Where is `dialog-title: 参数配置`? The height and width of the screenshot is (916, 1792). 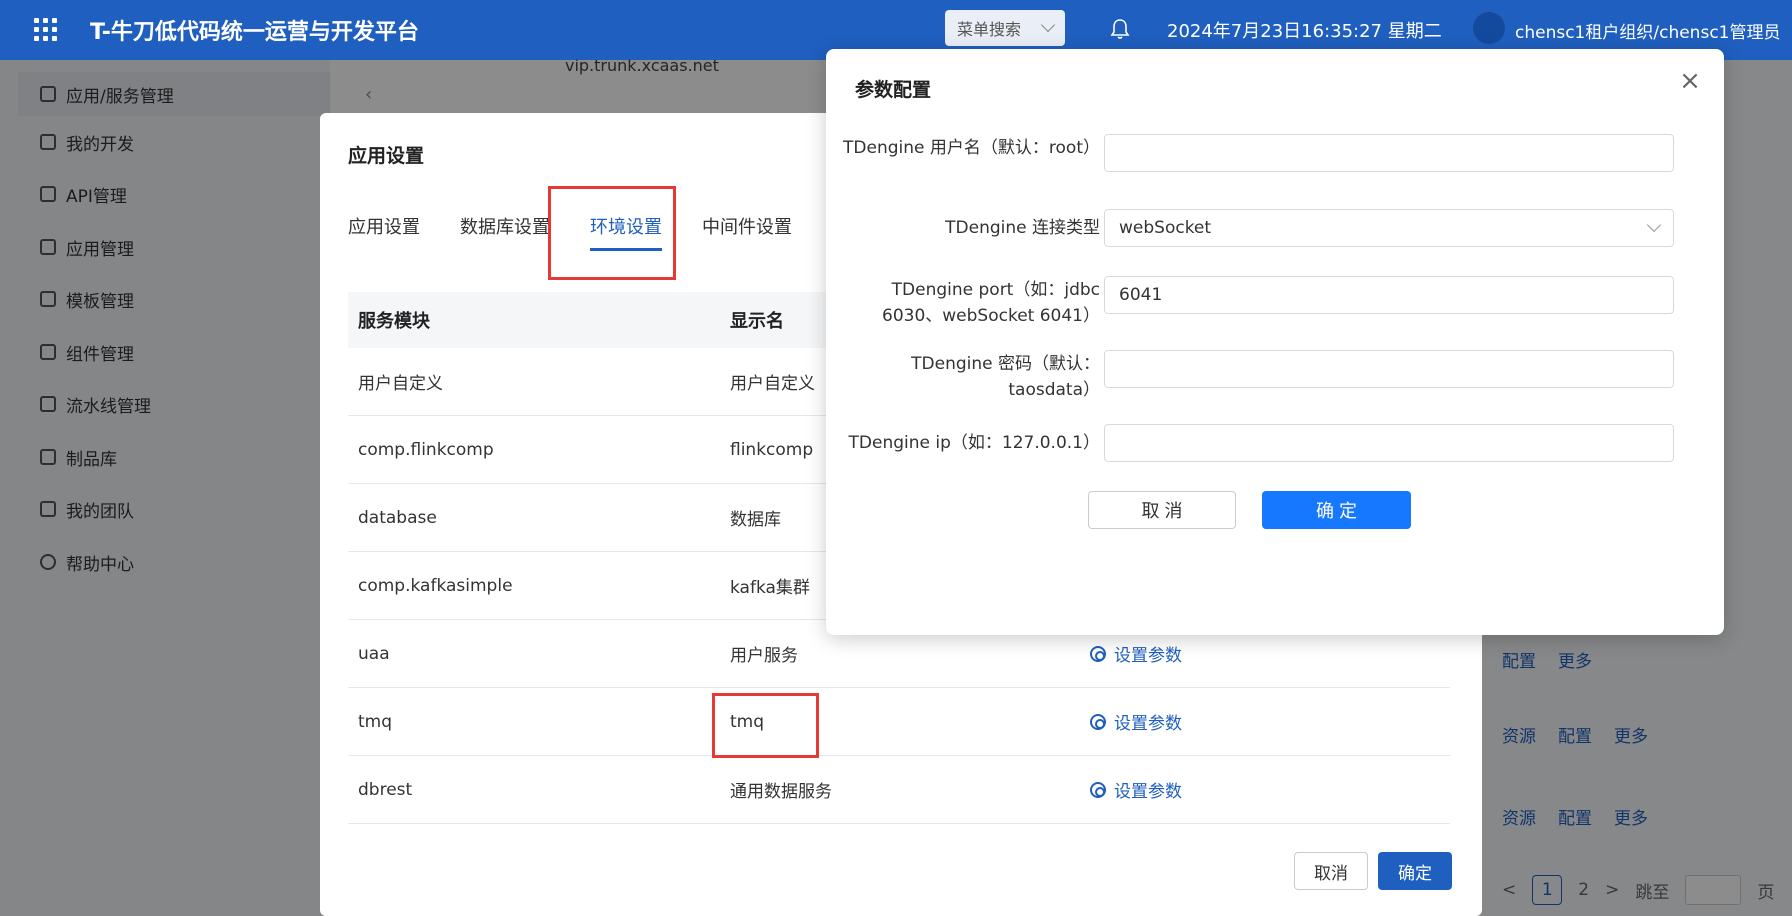
dialog-title: 参数配置 is located at coordinates (893, 90).